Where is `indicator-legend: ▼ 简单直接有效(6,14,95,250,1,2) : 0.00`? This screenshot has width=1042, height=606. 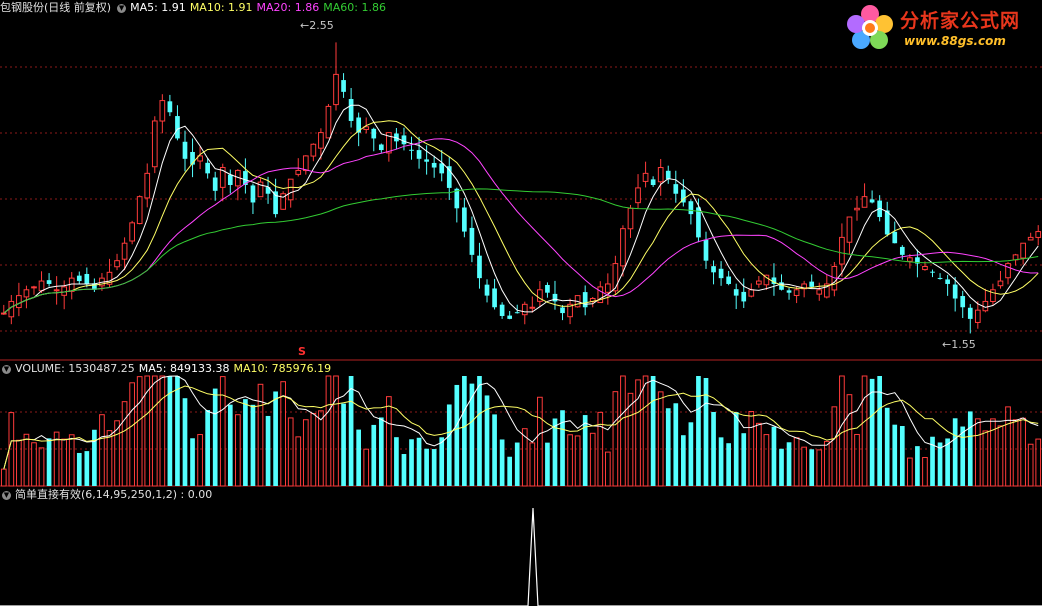 indicator-legend: ▼ 简单直接有效(6,14,95,250,1,2) : 0.00 is located at coordinates (108, 495).